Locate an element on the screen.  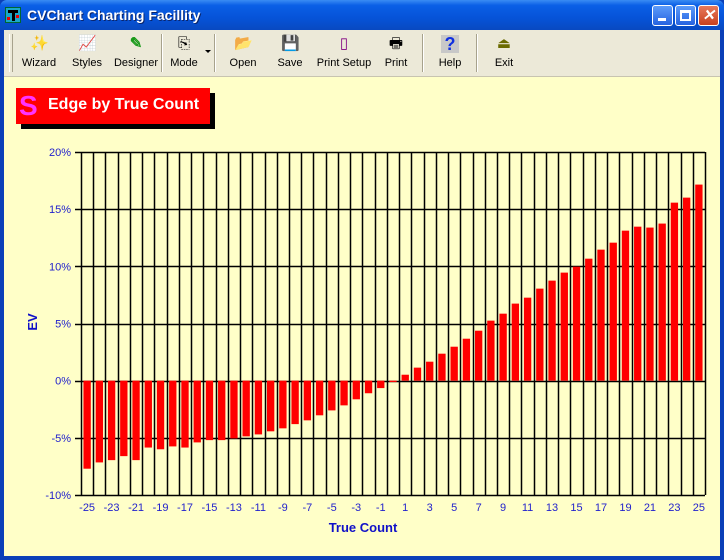
x-tick-label: -1 is located at coordinates (381, 508).